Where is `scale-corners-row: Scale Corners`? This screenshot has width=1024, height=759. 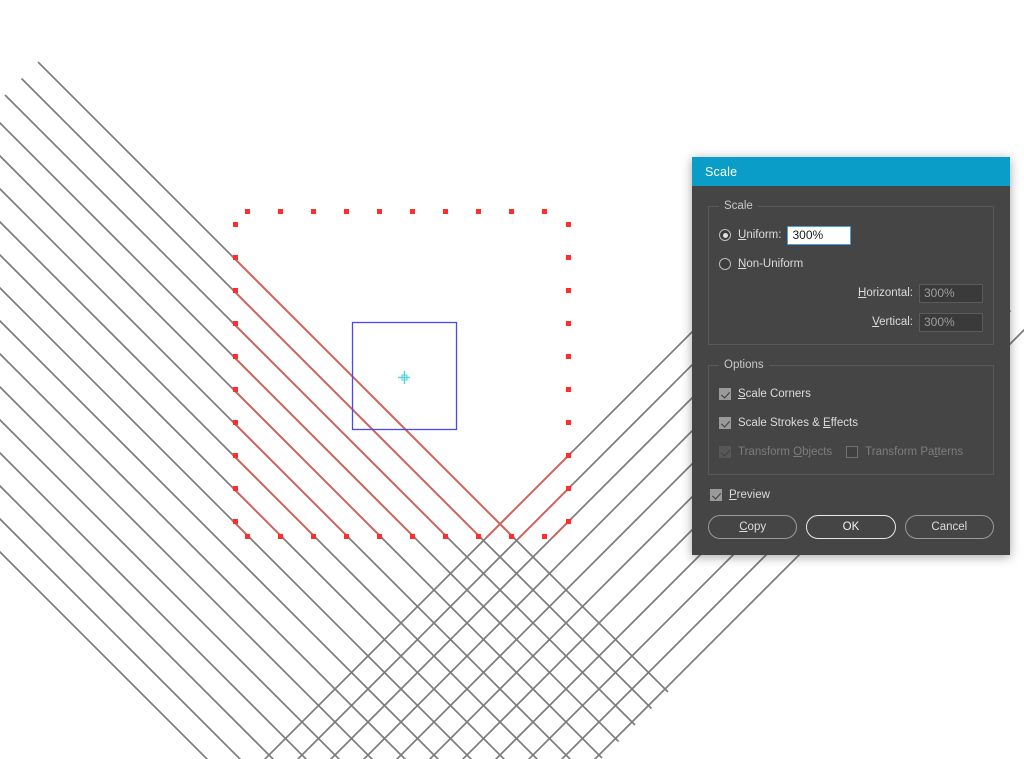 scale-corners-row: Scale Corners is located at coordinates (851, 394).